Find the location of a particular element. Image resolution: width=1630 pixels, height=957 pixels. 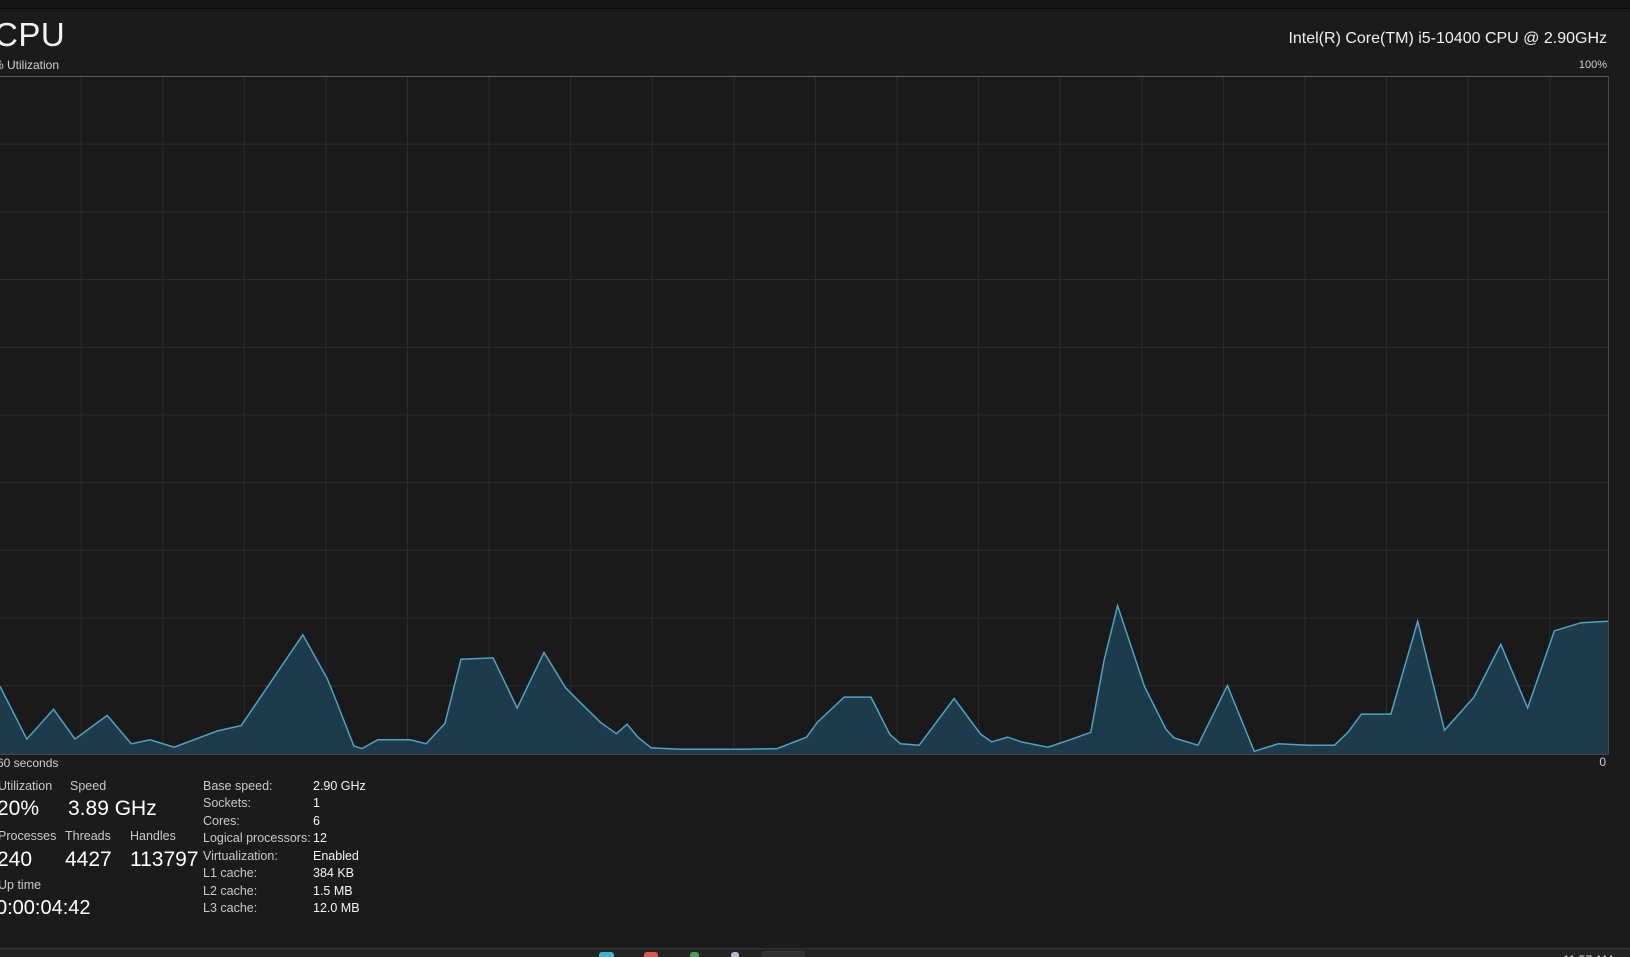

kv-label-base-speed: Base speed: is located at coordinates (238, 786).